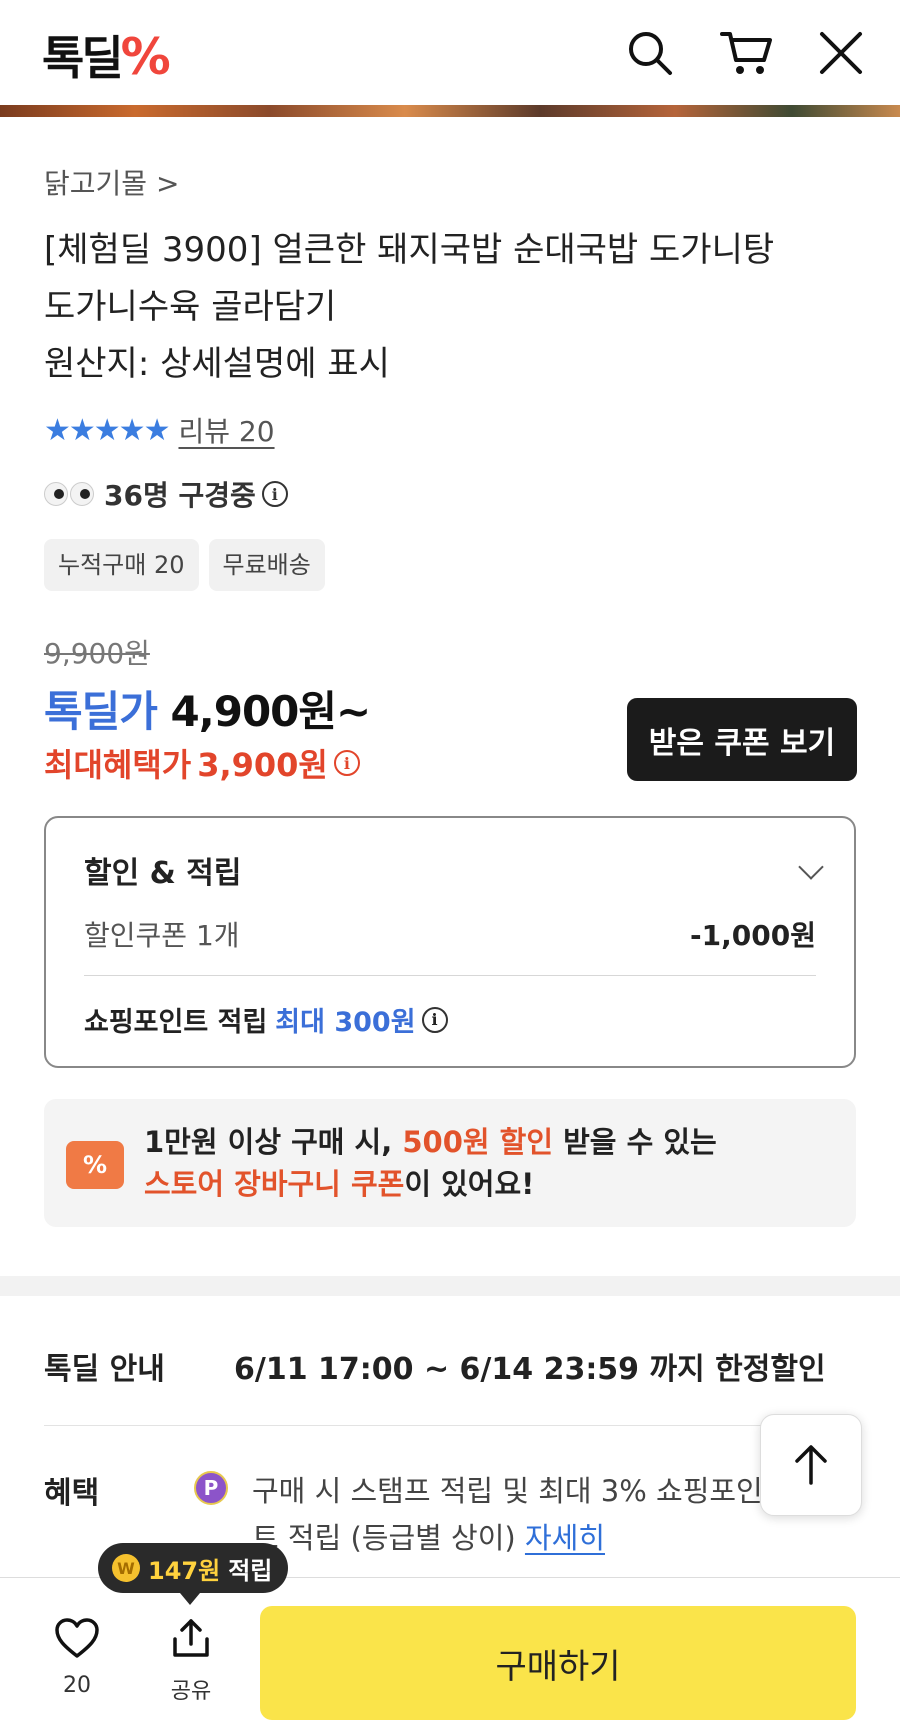 The image size is (900, 1731). What do you see at coordinates (126, 1568) in the screenshot?
I see `coin-icon: W` at bounding box center [126, 1568].